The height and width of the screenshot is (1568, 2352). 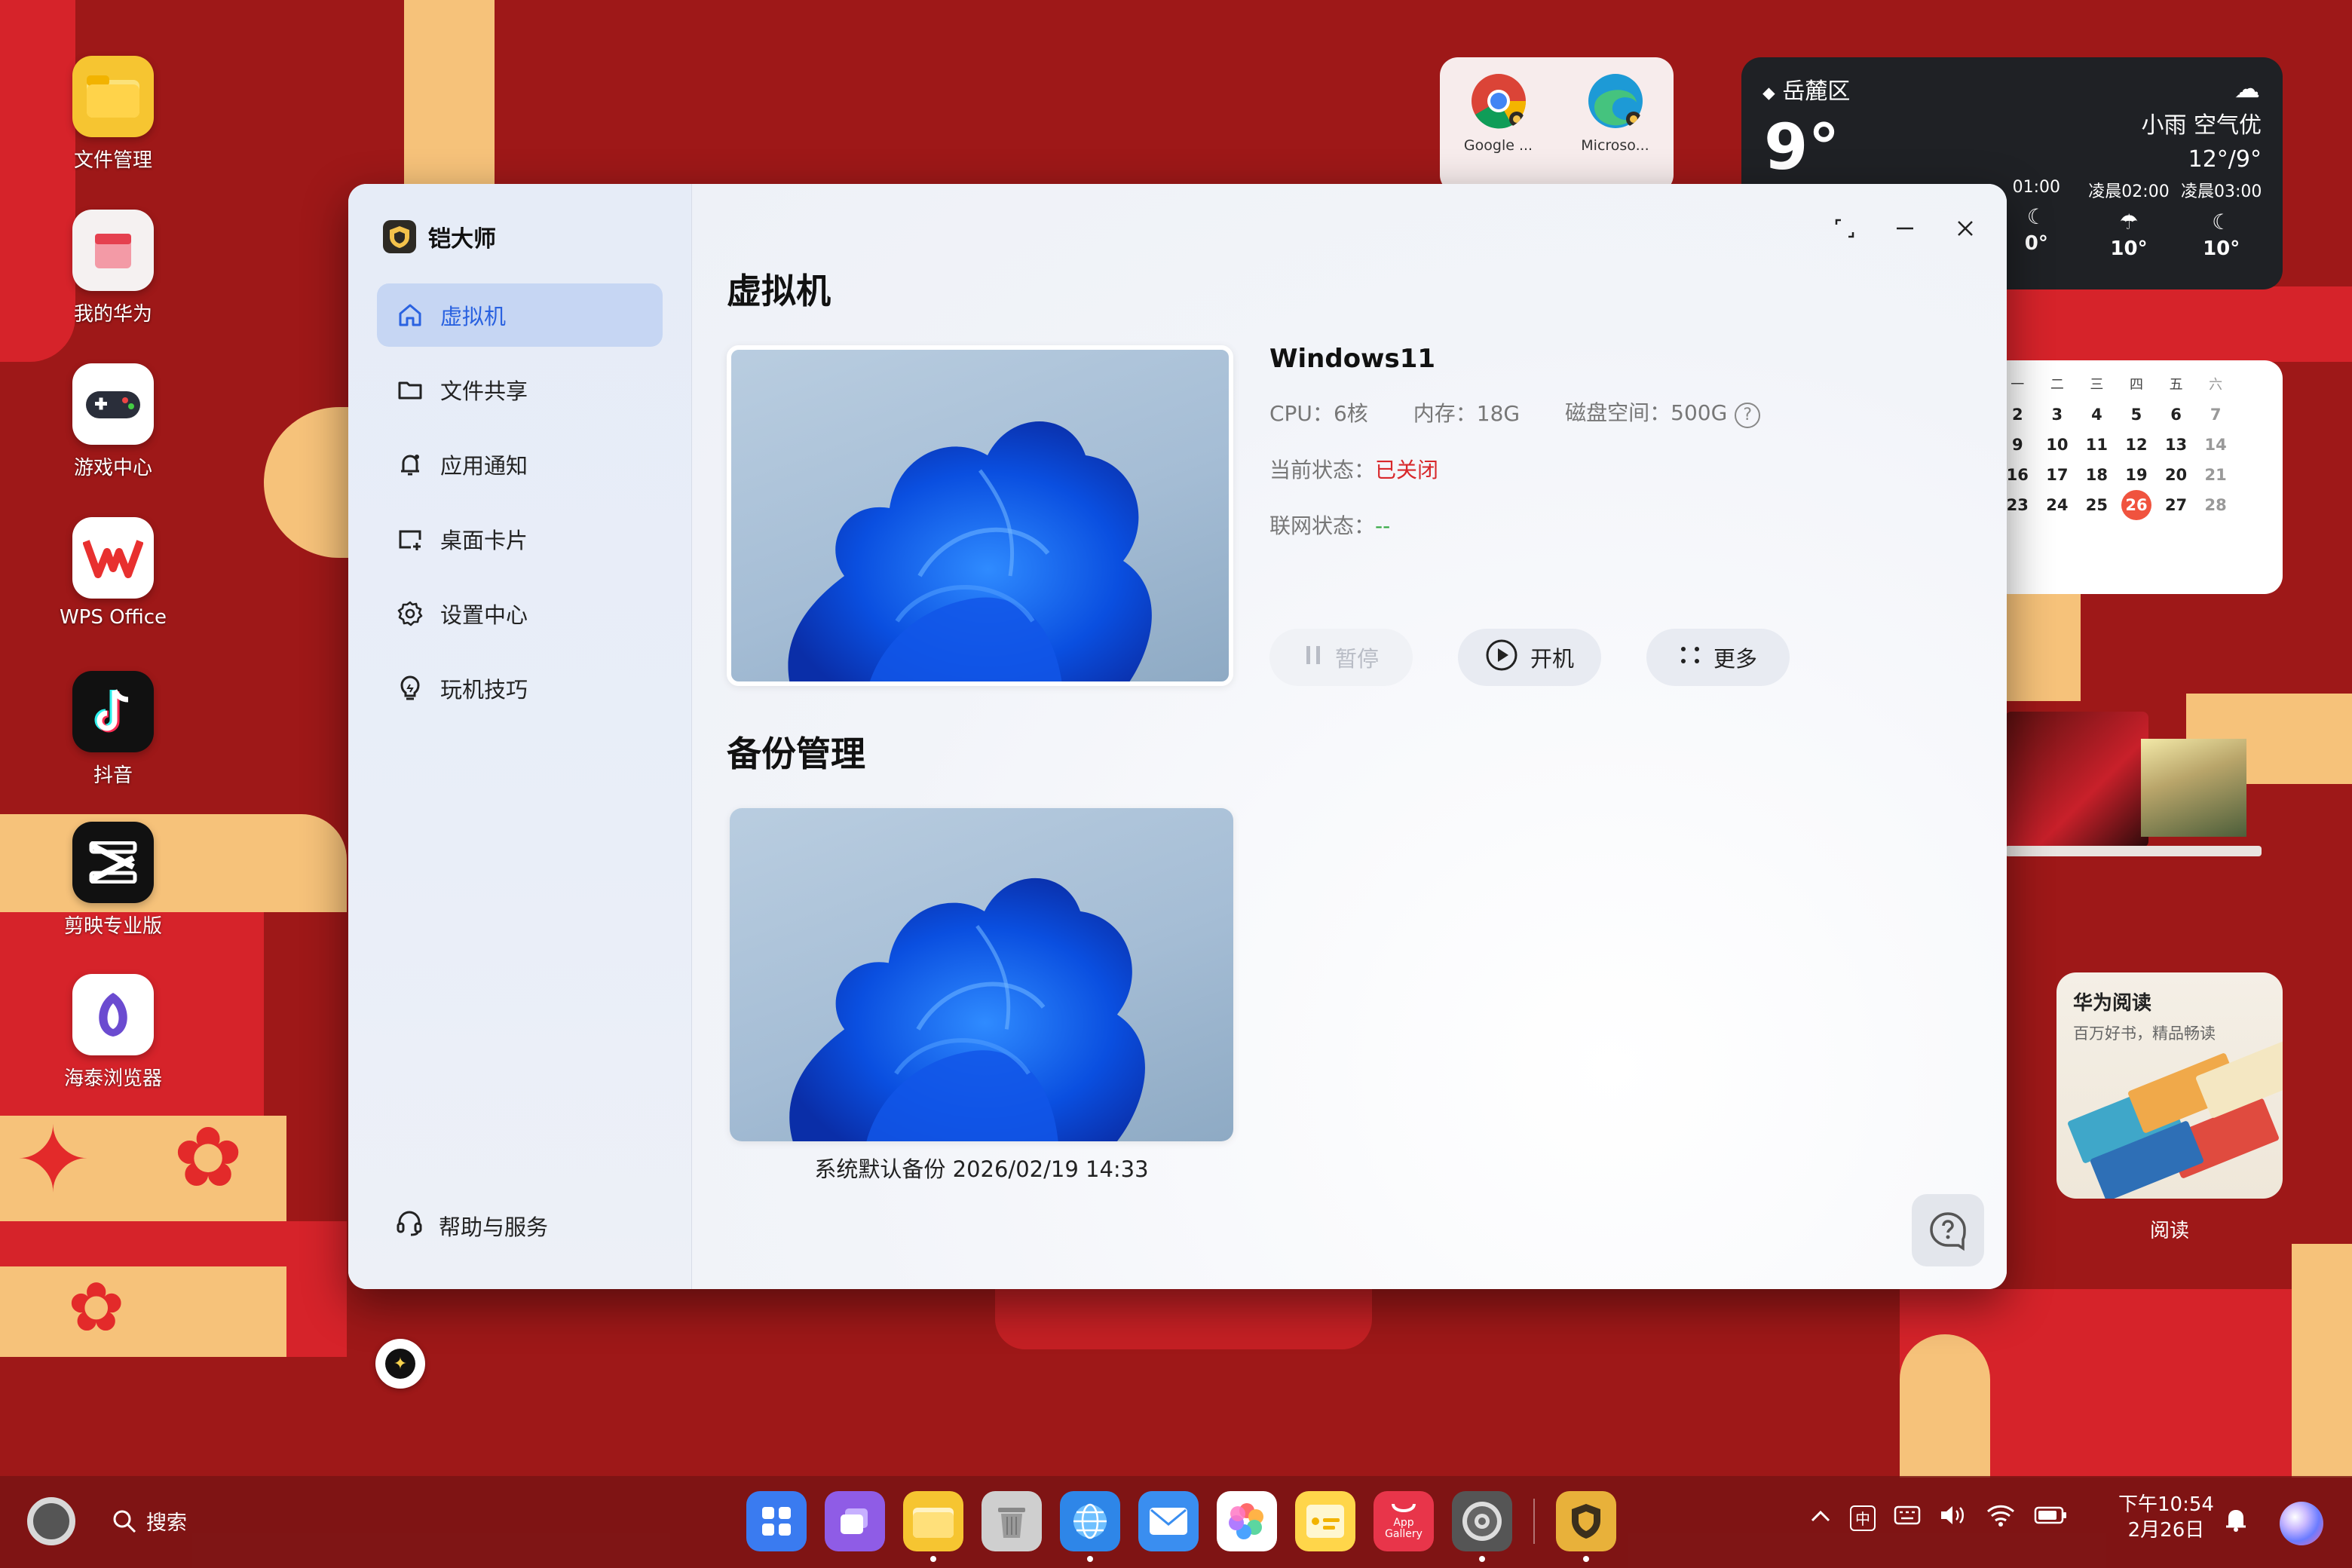 What do you see at coordinates (2058, 475) in the screenshot?
I see `calendar-day: 17` at bounding box center [2058, 475].